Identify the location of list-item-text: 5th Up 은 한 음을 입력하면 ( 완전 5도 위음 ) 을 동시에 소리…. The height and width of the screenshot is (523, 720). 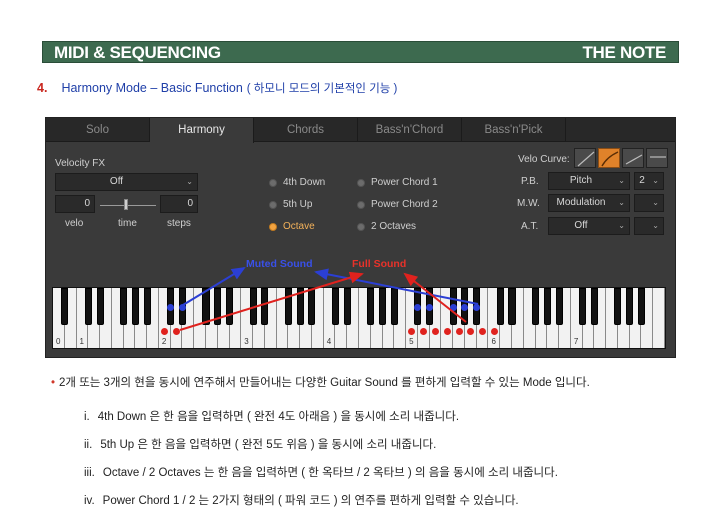
(268, 445).